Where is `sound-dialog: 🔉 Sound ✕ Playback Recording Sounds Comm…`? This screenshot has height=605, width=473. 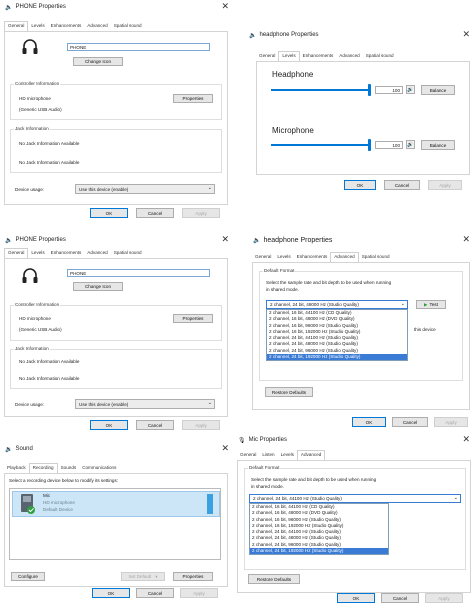 sound-dialog: 🔉 Sound ✕ Playback Recording Sounds Comm… is located at coordinates (116, 523).